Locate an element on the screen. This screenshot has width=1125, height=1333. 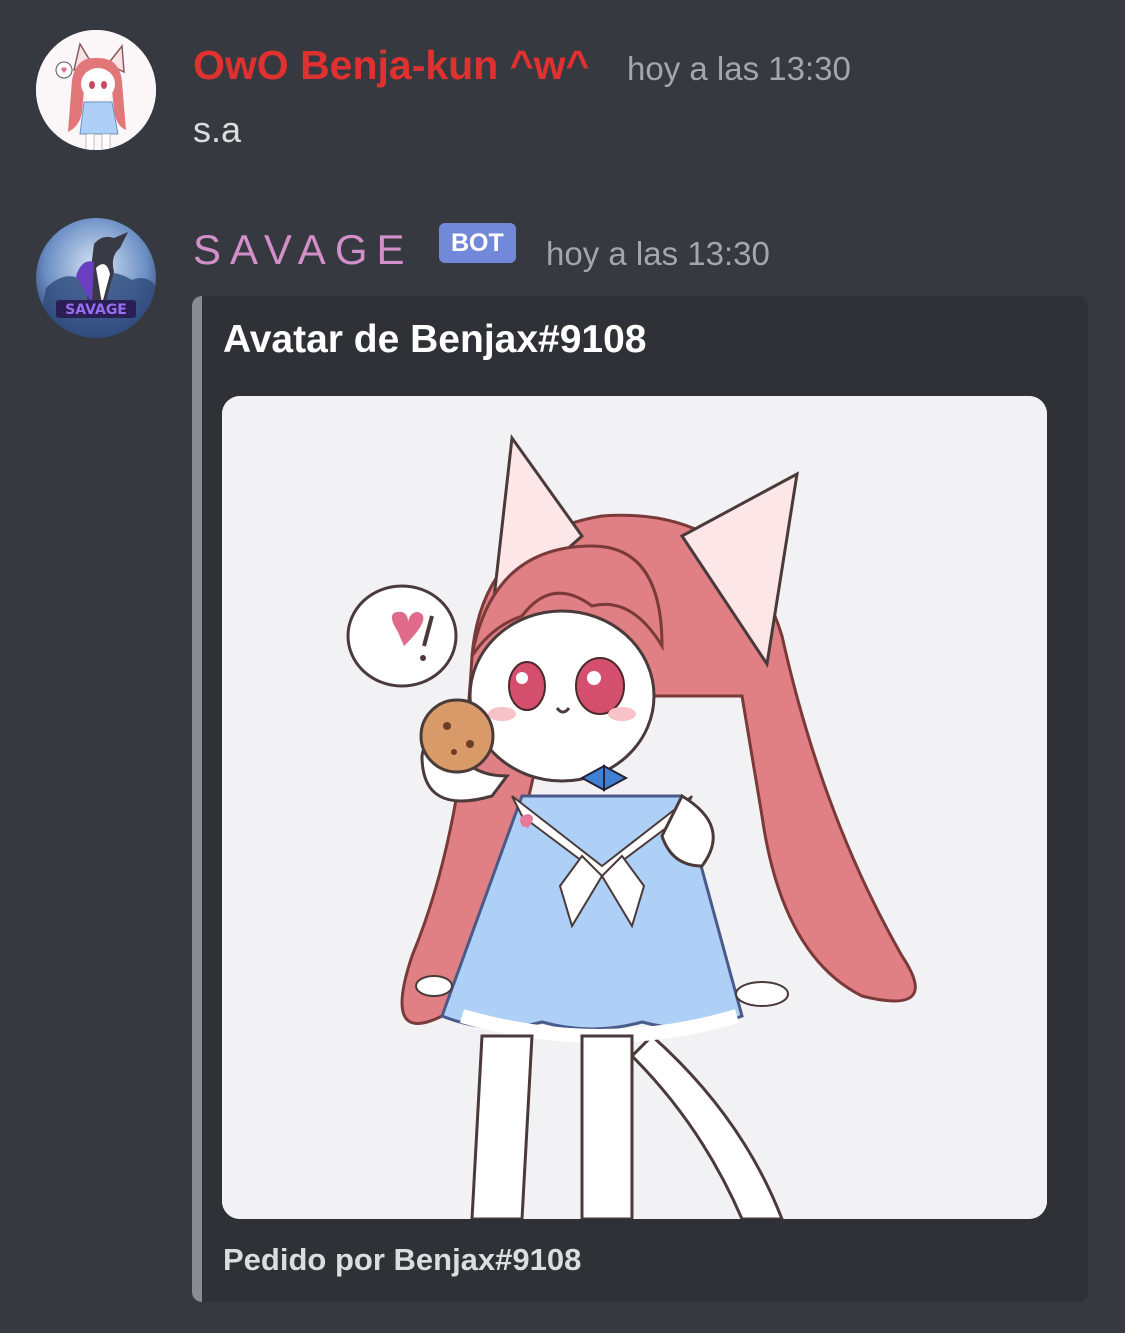
embed-title: Avatar de Benjax#9108 is located at coordinates (435, 339).